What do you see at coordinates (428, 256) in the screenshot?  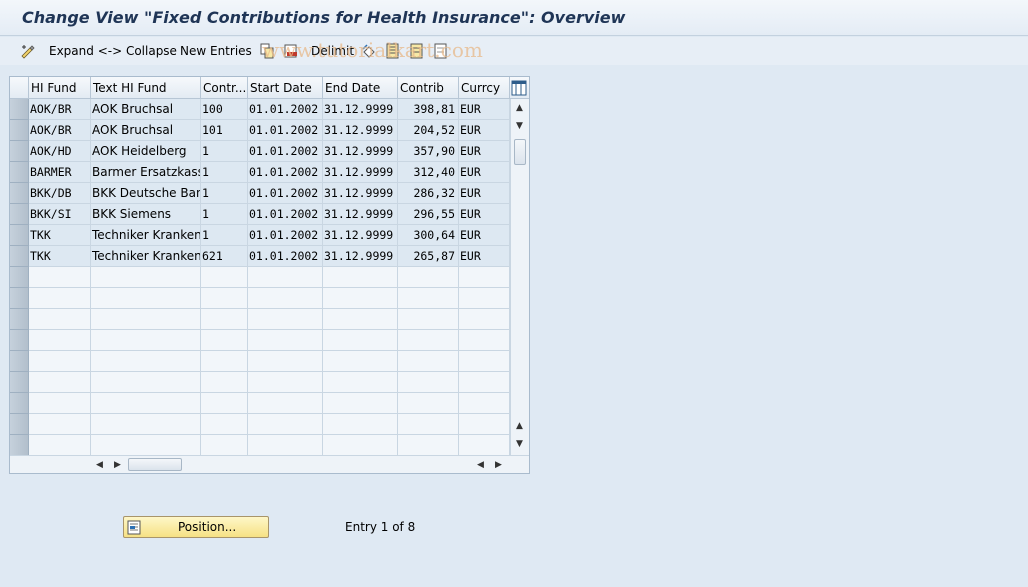 I see `cell-contrib: 265,87` at bounding box center [428, 256].